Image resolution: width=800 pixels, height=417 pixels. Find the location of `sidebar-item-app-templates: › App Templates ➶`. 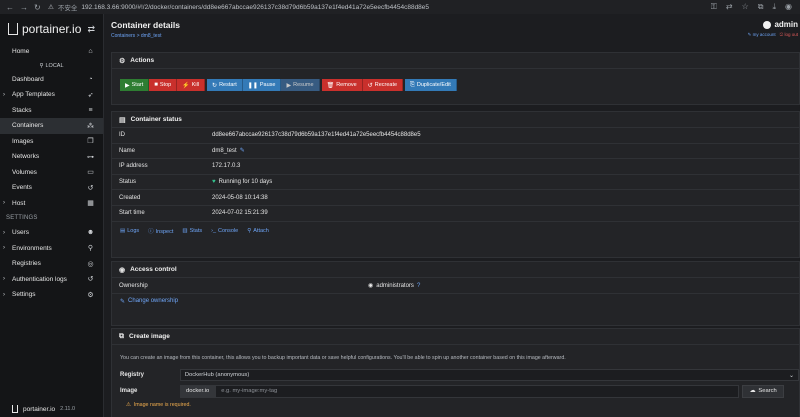

sidebar-item-app-templates: › App Templates ➶ is located at coordinates (51, 95).